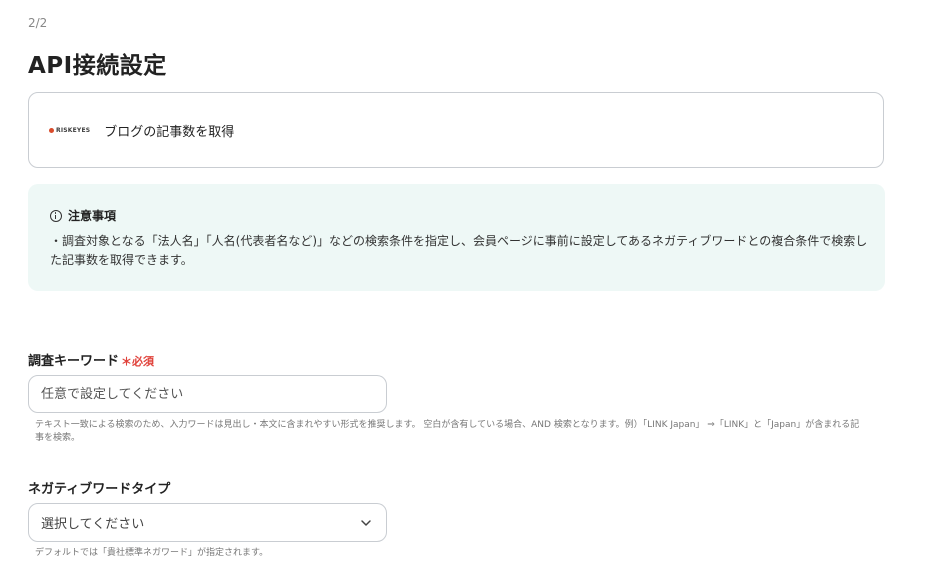  I want to click on chevron-down-icon, so click(366, 523).